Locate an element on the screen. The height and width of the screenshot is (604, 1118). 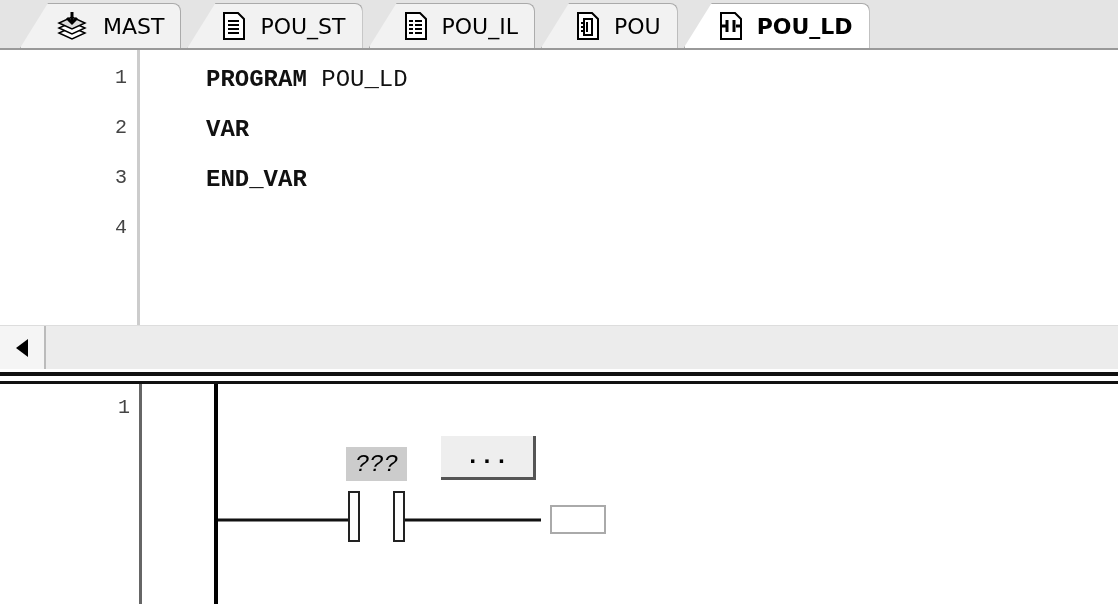
tab: POU is located at coordinates (609, 25).